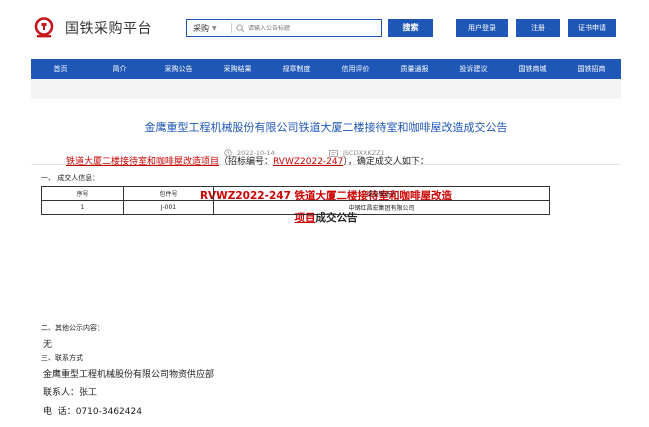 This screenshot has width=649, height=427. Describe the element at coordinates (168, 207) in the screenshot. I see `table-cell-package: J-001` at that location.